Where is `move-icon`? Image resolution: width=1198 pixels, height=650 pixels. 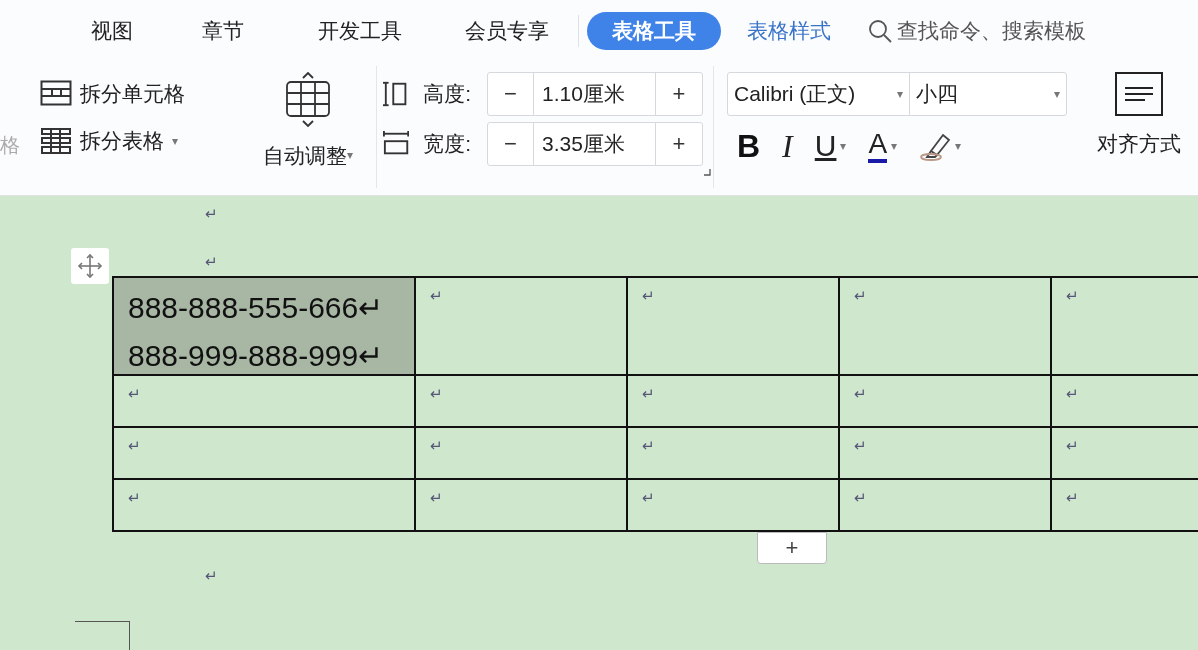
move-icon is located at coordinates (90, 266).